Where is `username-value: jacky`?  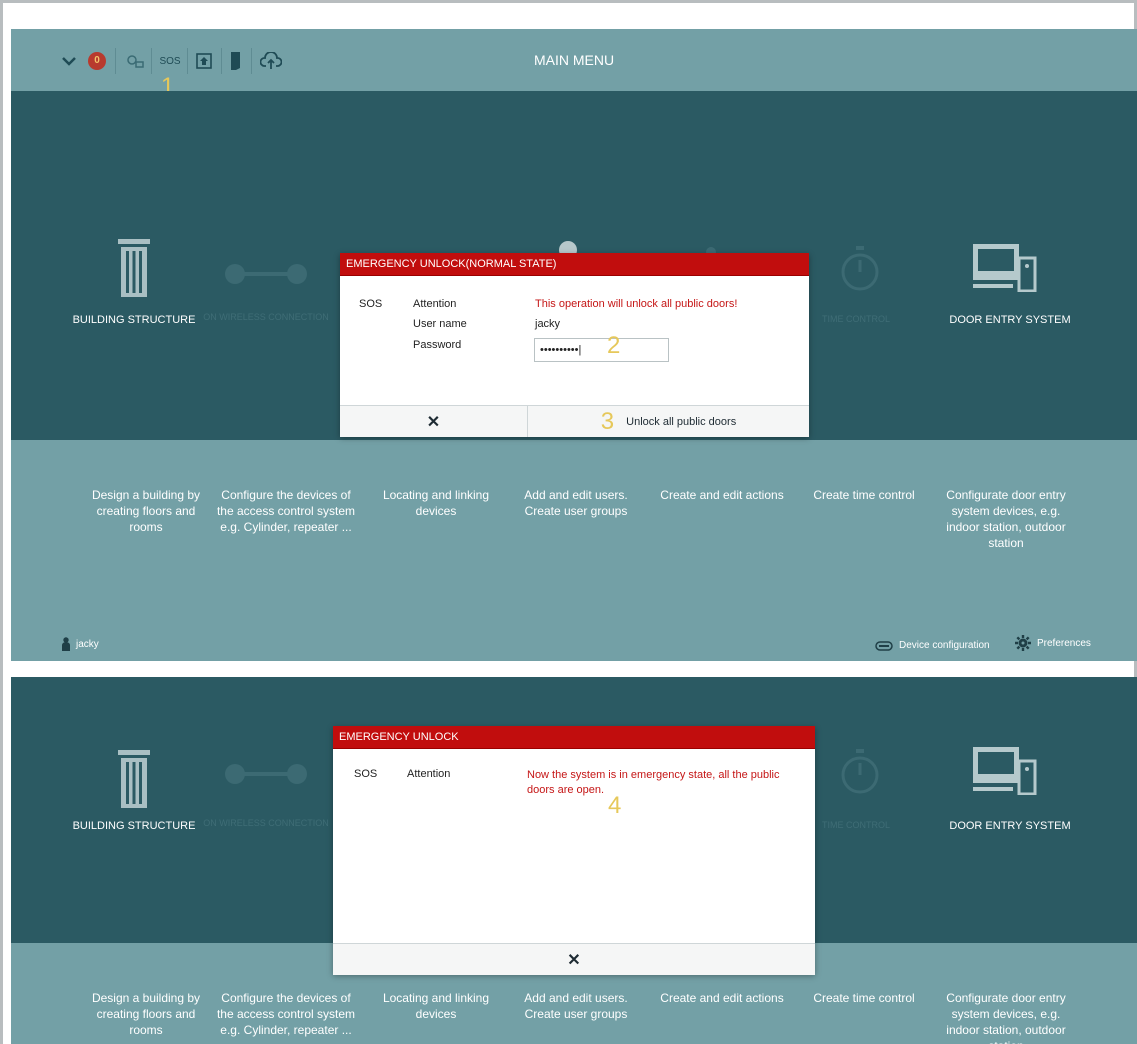
username-value: jacky is located at coordinates (548, 324).